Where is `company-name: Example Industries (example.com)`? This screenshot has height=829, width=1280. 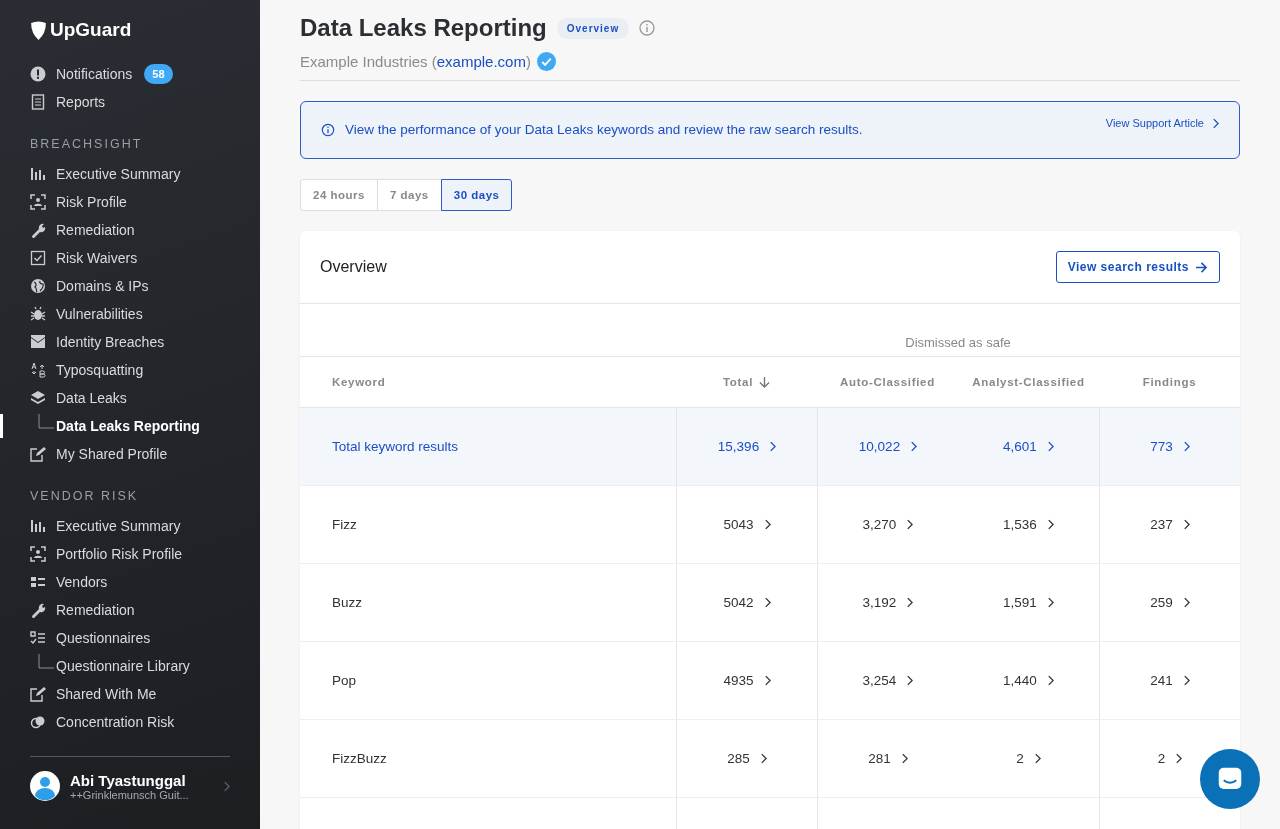 company-name: Example Industries (example.com) is located at coordinates (415, 61).